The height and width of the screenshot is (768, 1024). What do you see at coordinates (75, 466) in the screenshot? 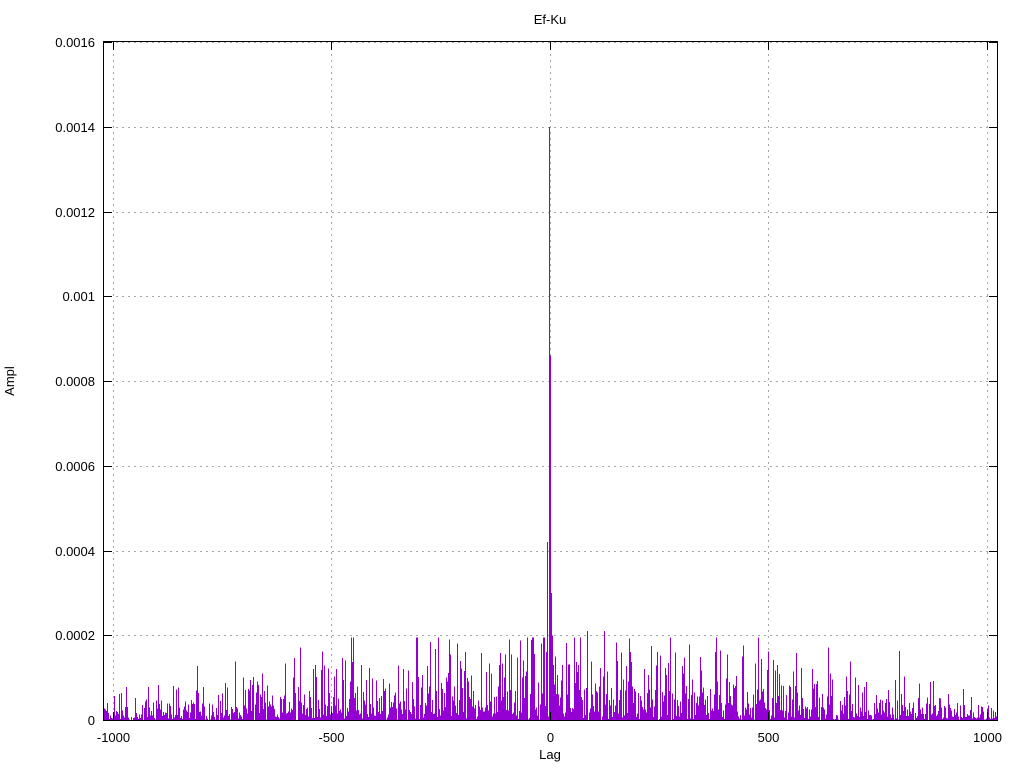
I see `y-tick-label: 0.0006` at bounding box center [75, 466].